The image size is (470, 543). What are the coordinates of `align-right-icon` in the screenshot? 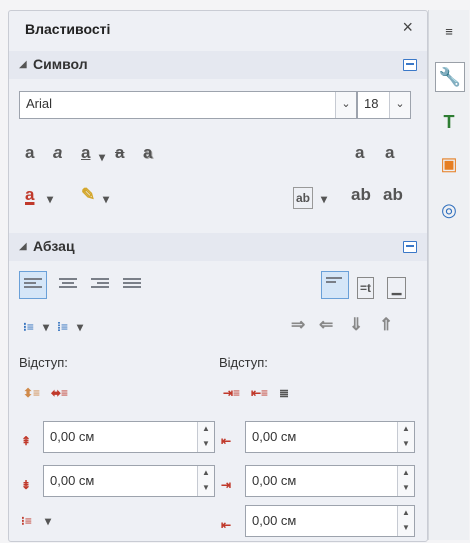 It's located at (100, 285).